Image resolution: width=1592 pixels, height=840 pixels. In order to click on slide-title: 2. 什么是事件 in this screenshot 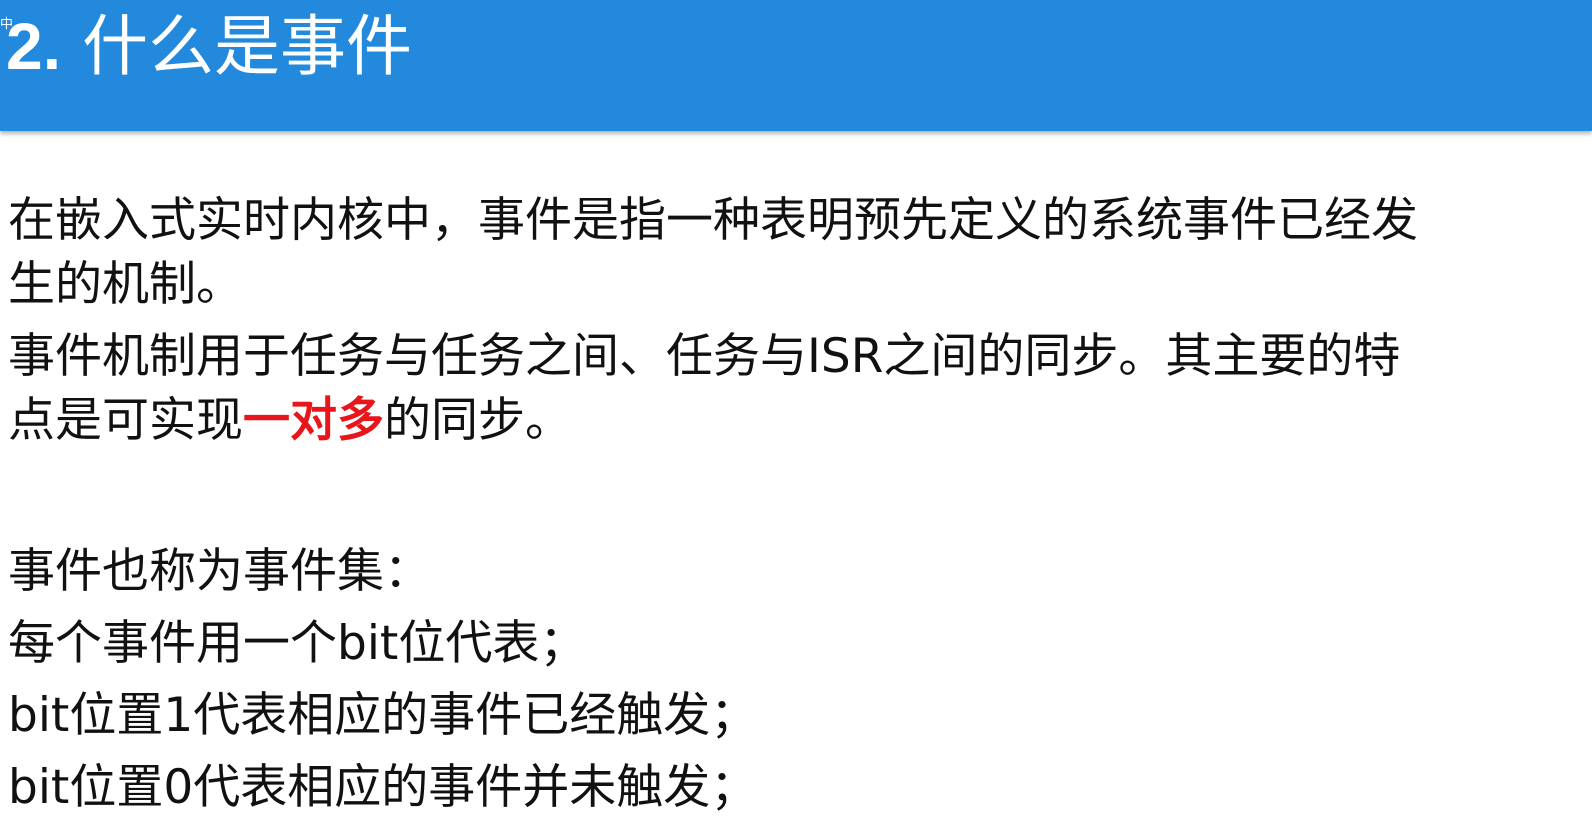, I will do `click(209, 46)`.